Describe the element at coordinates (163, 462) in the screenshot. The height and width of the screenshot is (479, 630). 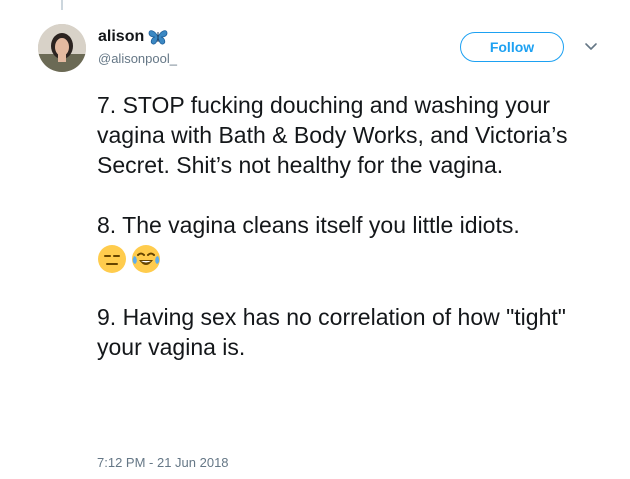
I see `tweet-timestamp: 7:12 PM - 21 Jun 2018` at that location.